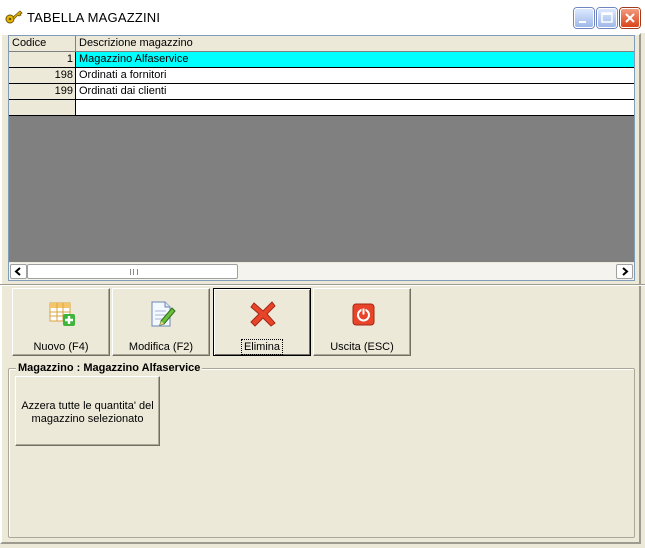 This screenshot has height=548, width=645. I want to click on maximize-button, so click(607, 18).